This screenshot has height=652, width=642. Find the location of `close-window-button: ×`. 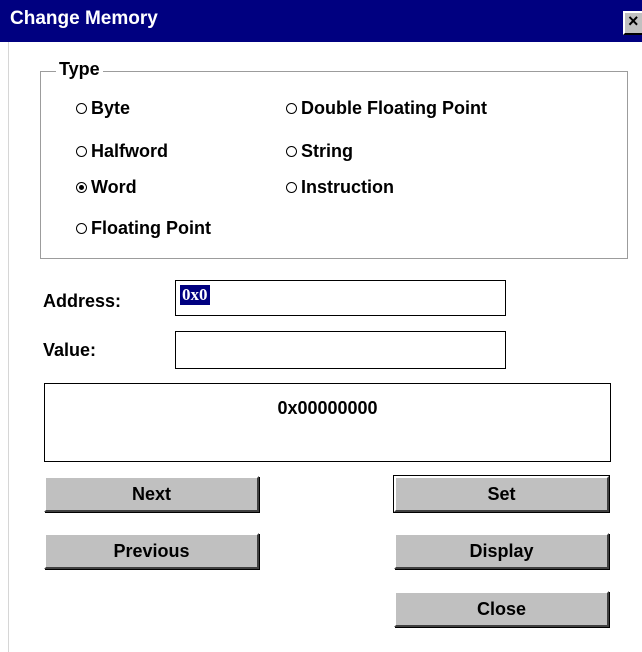

close-window-button: × is located at coordinates (632, 23).